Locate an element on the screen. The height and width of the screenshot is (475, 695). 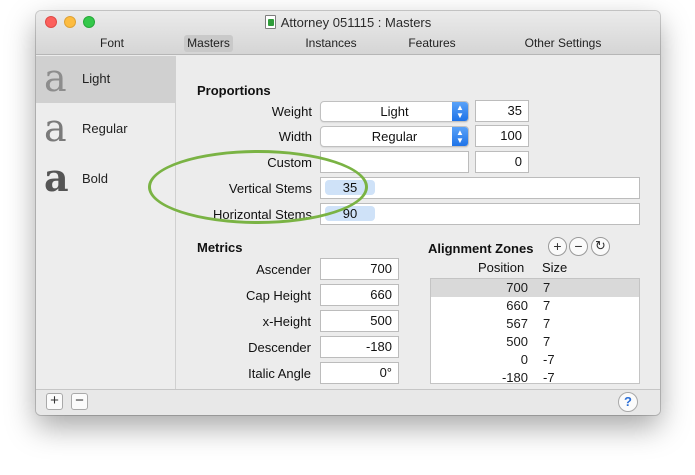
tab-font: Font is located at coordinates (112, 43).